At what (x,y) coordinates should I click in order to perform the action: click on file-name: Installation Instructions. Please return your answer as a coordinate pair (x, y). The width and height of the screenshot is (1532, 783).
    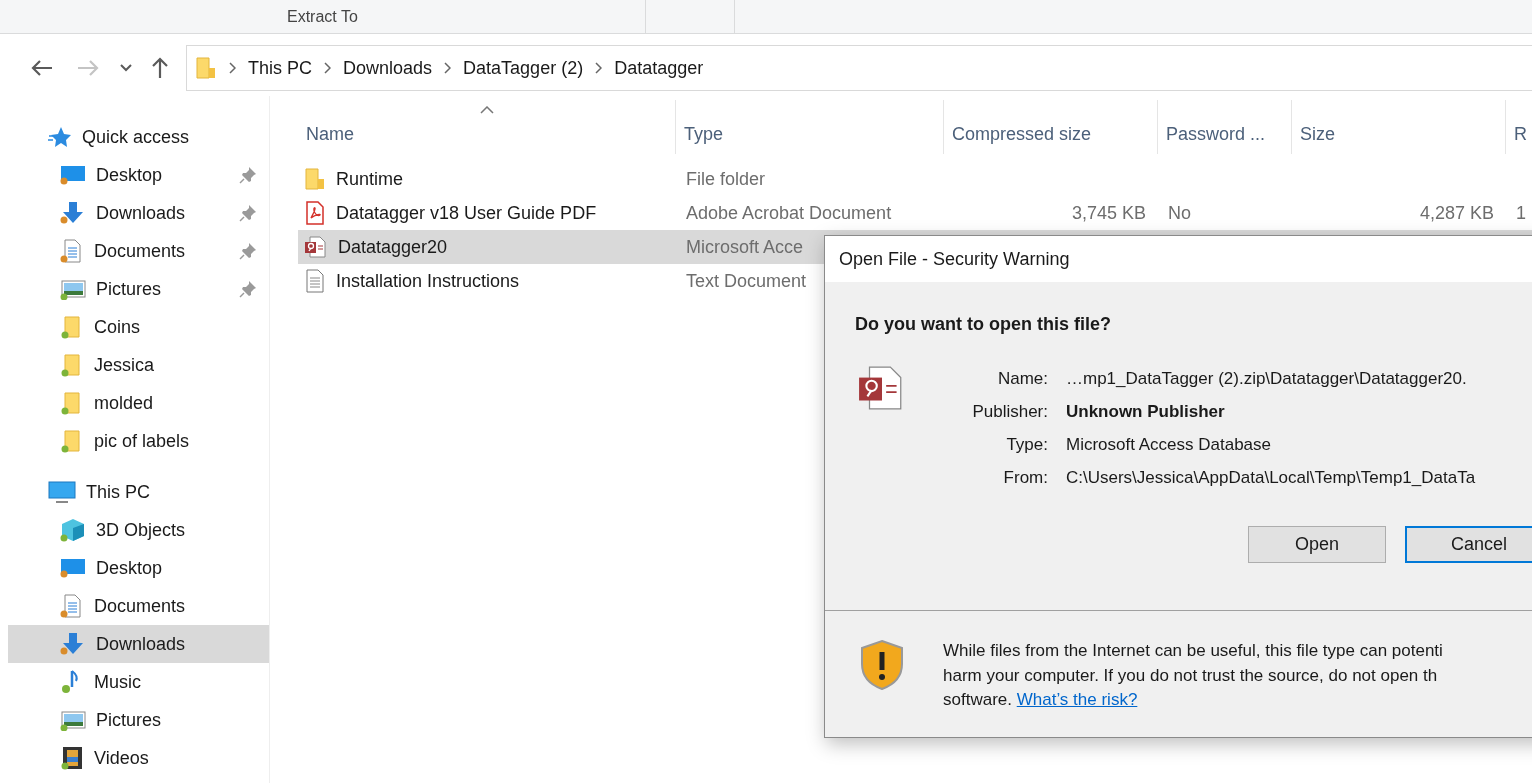
    Looking at the image, I should click on (487, 281).